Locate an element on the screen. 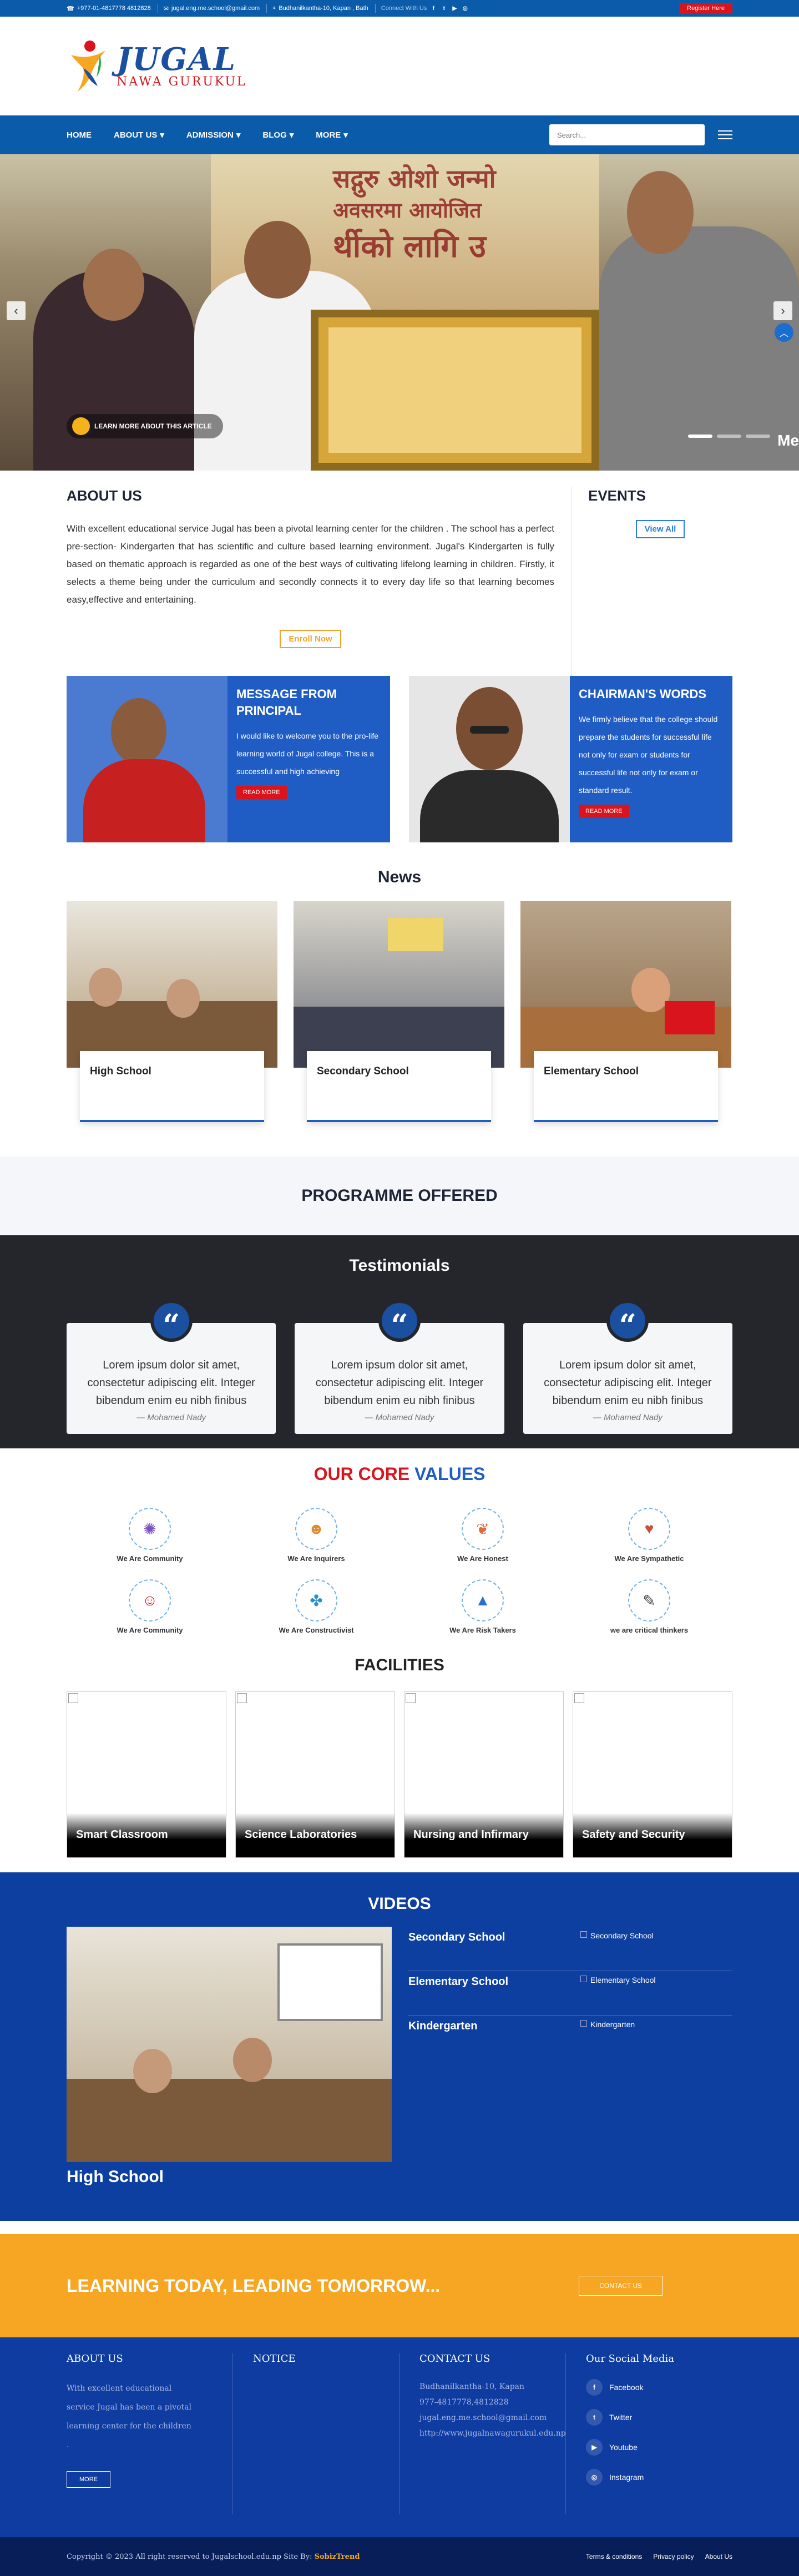 The width and height of the screenshot is (799, 2576). footer-email-link: jugal.eng.me.school@gmail.com is located at coordinates (486, 2418).